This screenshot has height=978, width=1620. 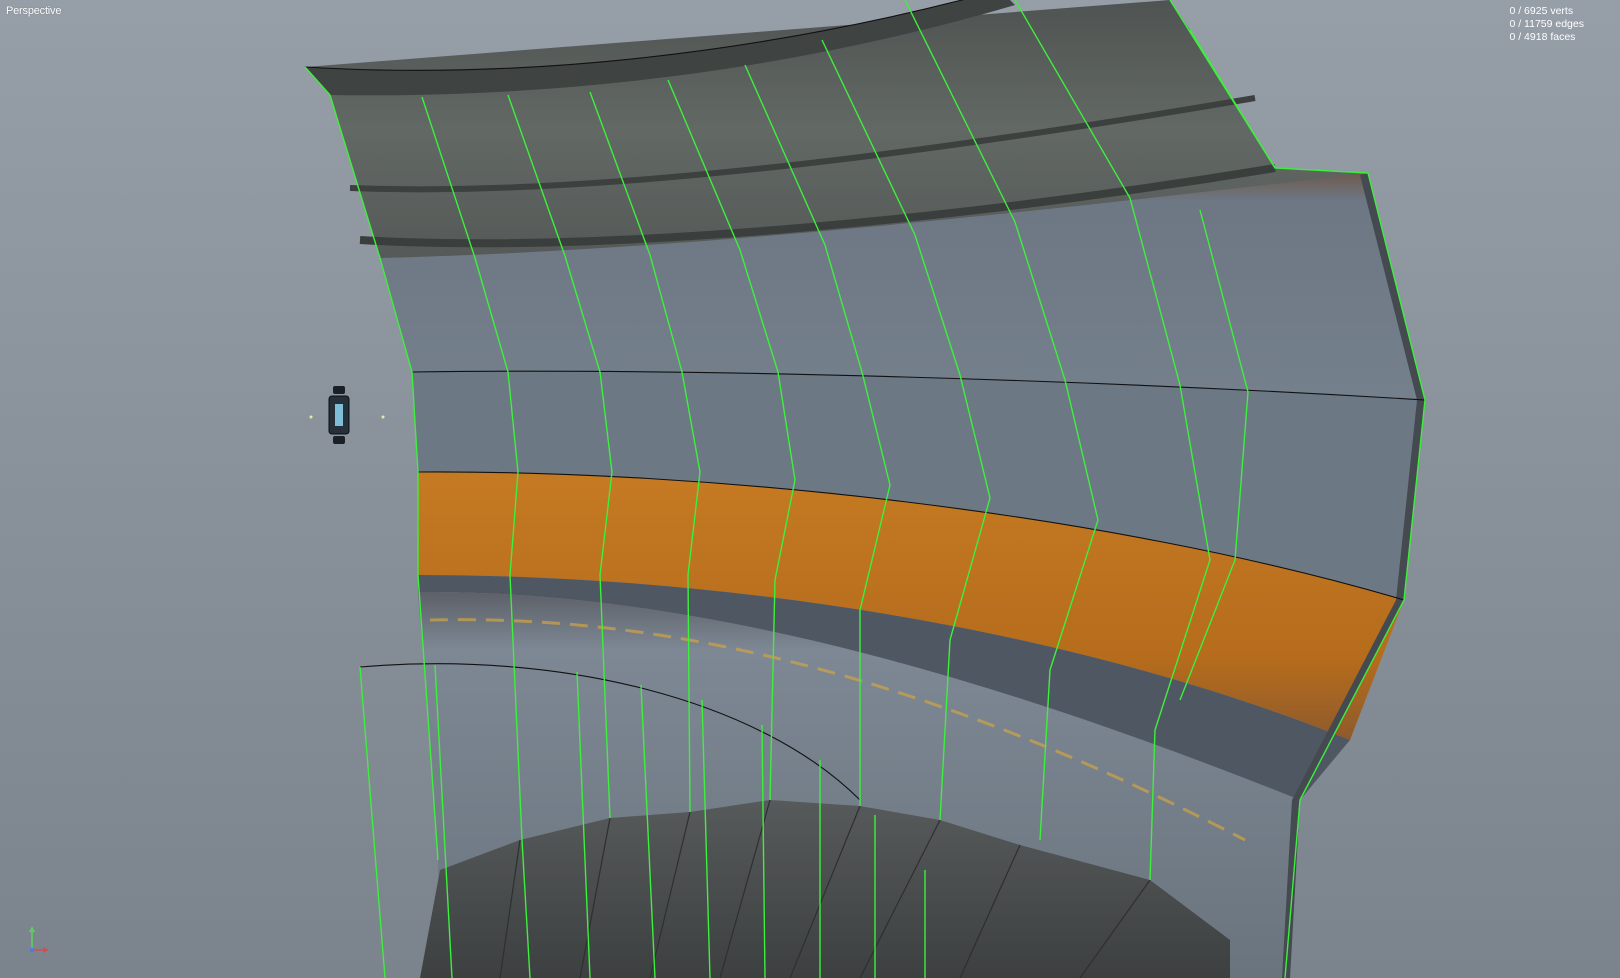 I want to click on edges-count: 0 / 11759 edges, so click(x=1546, y=24).